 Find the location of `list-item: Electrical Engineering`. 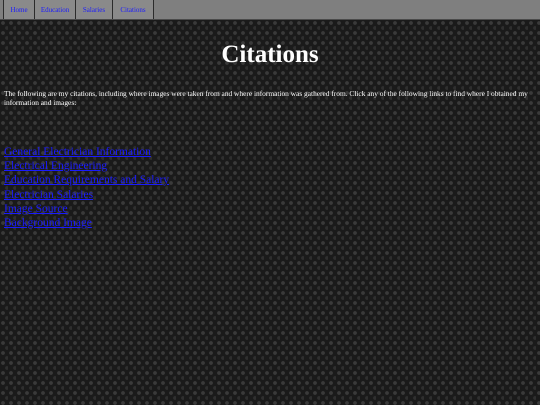

list-item: Electrical Engineering is located at coordinates (86, 164).